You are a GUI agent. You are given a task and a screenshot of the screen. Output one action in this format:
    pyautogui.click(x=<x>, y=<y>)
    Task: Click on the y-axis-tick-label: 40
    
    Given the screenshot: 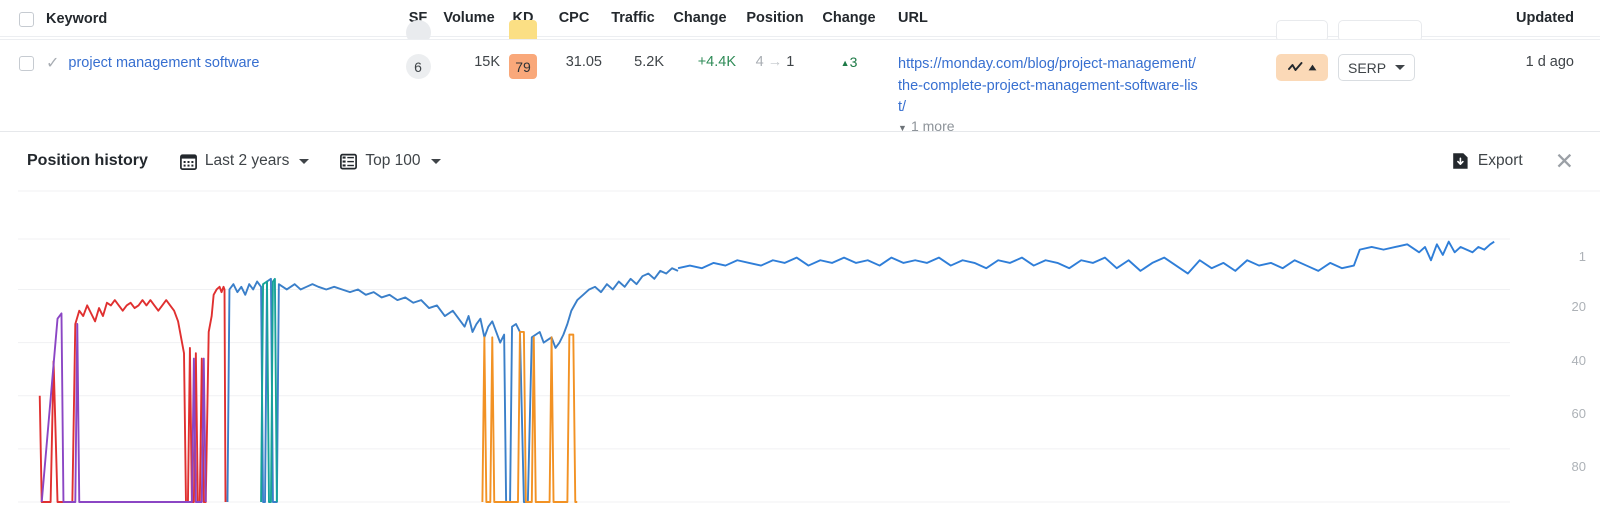 What is the action you would take?
    pyautogui.click(x=1578, y=360)
    